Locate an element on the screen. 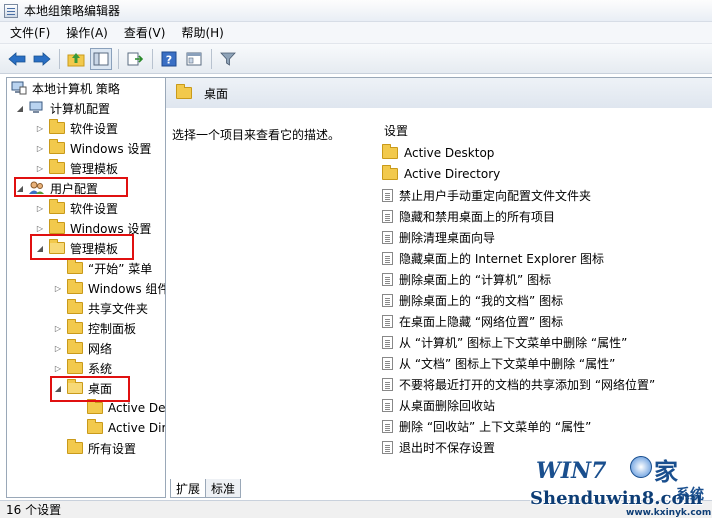  back-arrow-icon is located at coordinates (17, 59).